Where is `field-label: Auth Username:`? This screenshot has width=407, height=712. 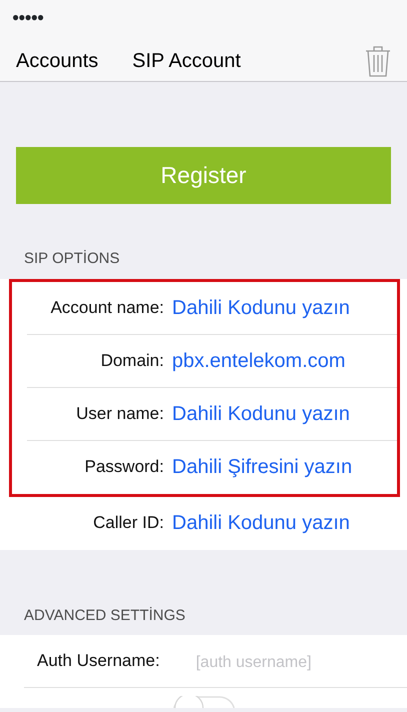
field-label: Auth Username: is located at coordinates (98, 661).